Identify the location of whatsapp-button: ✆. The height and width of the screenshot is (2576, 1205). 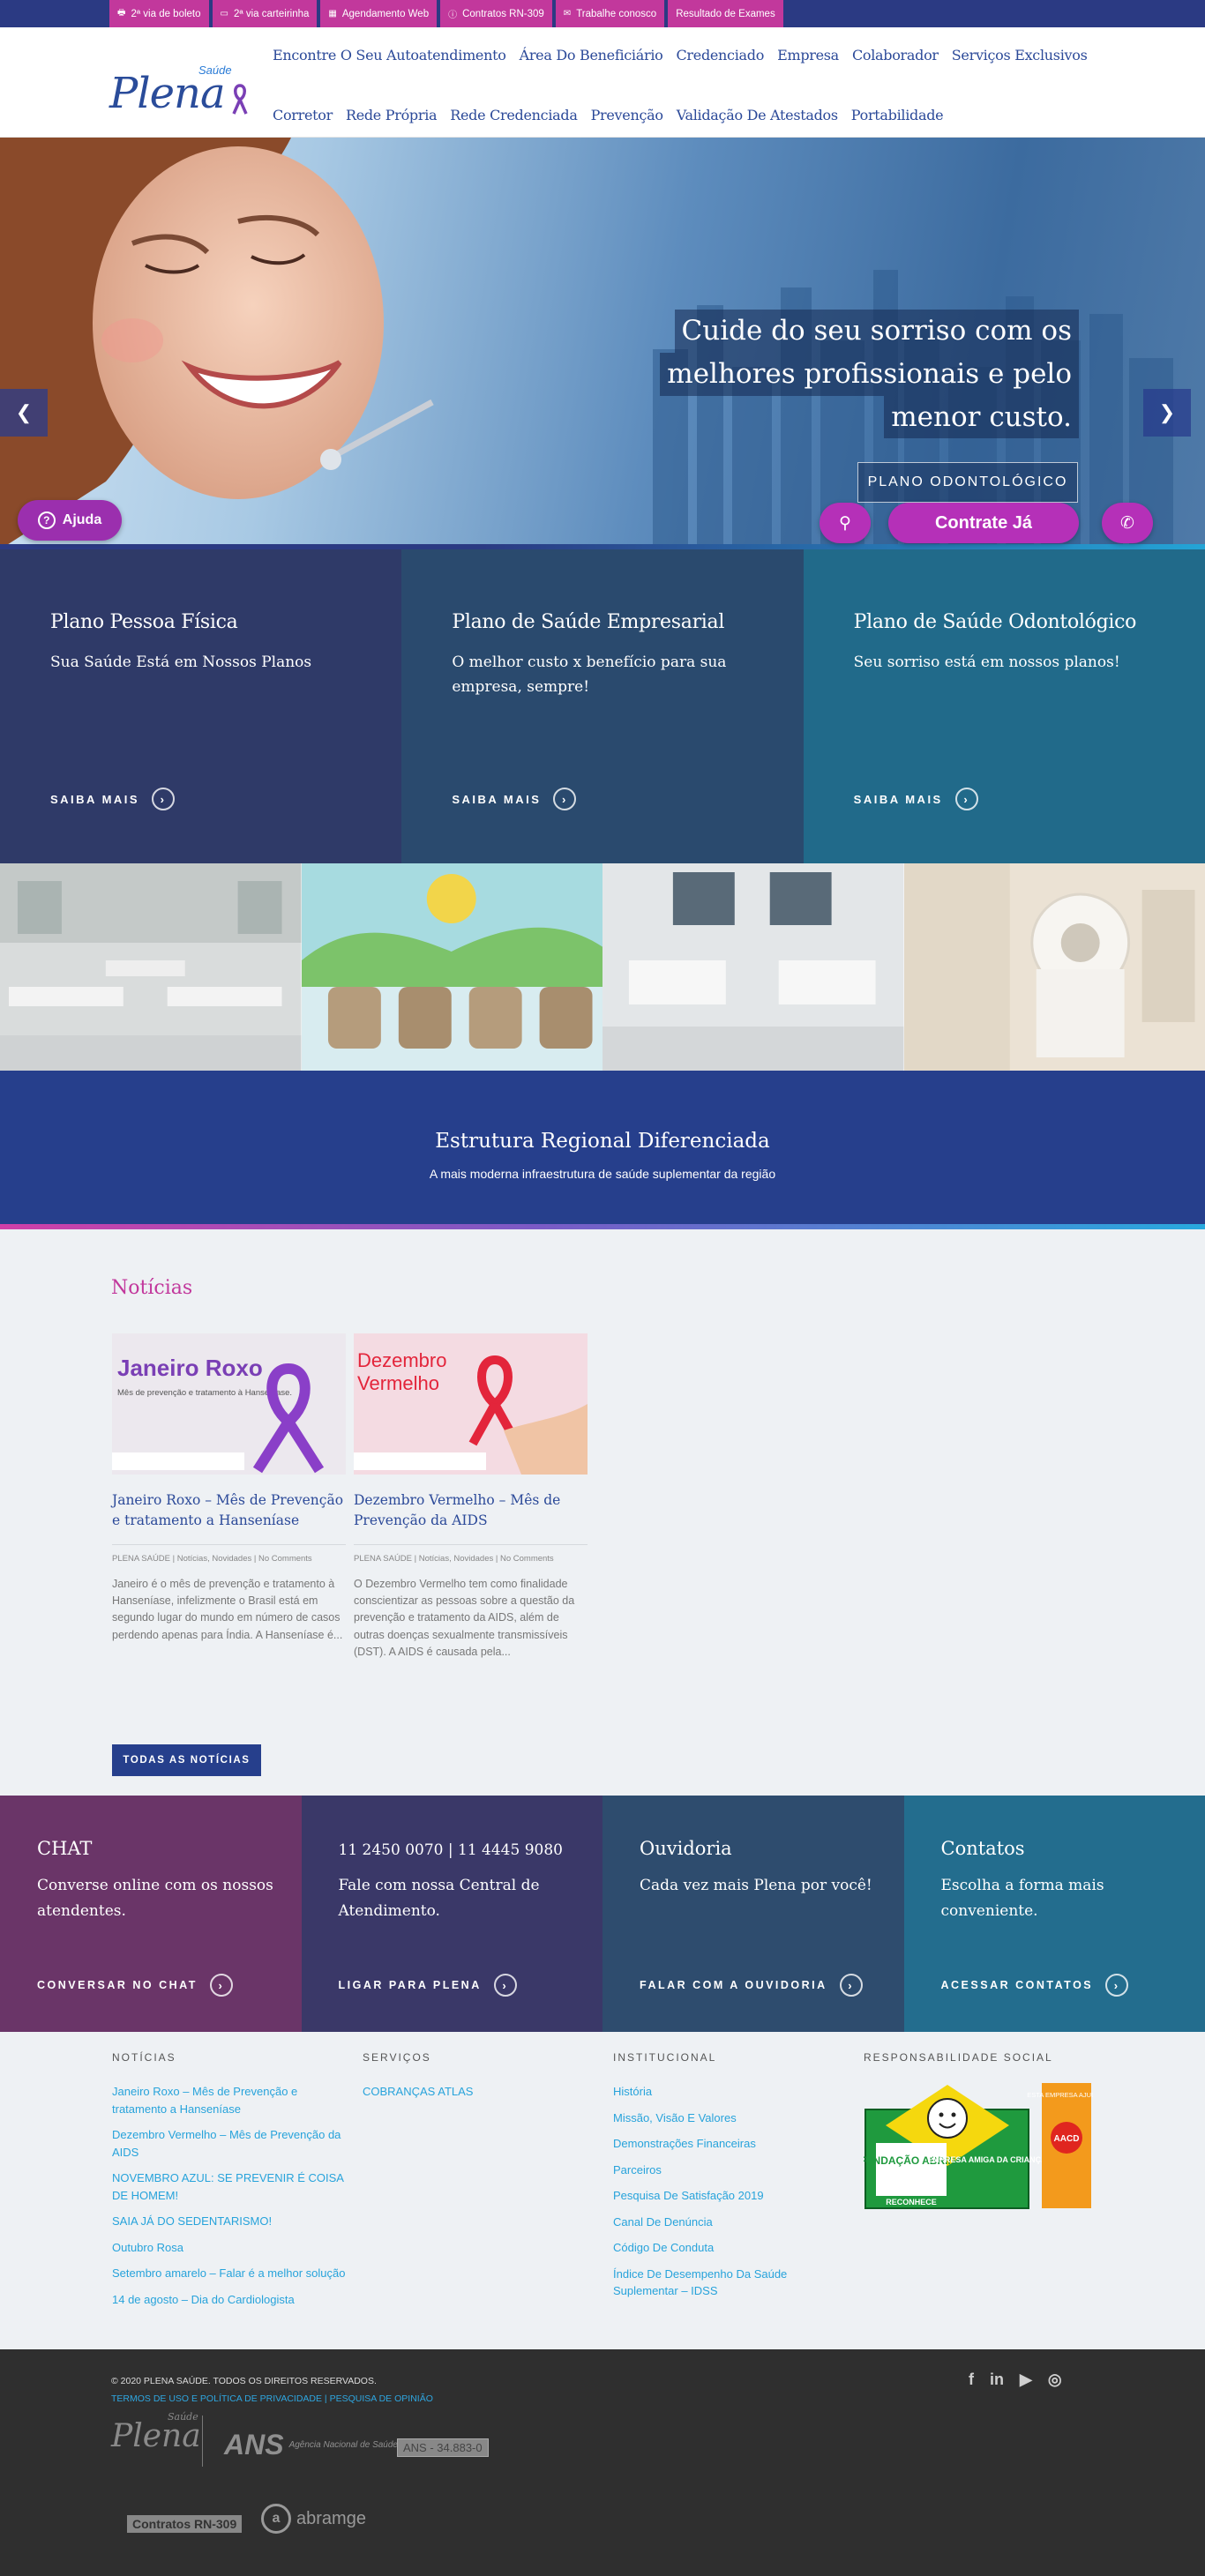
(1127, 523).